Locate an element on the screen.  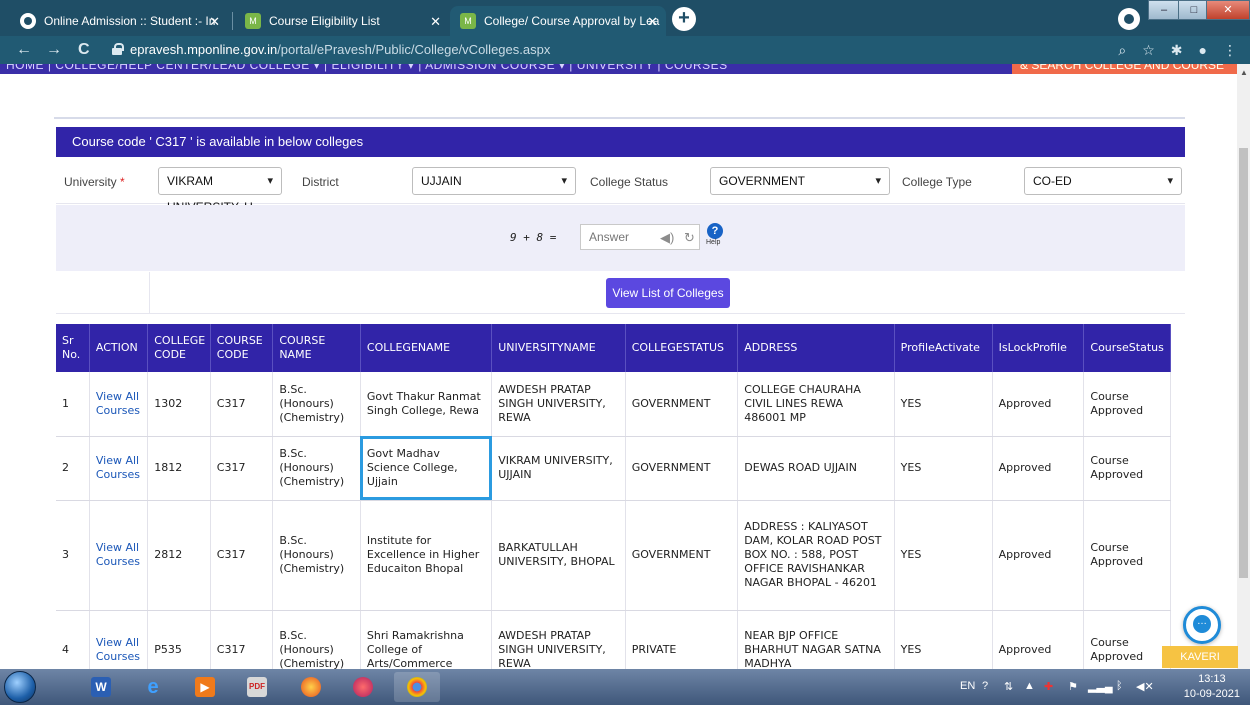
university-select: VIKRAM UNIVERSITY, U▾ is located at coordinates (220, 190).